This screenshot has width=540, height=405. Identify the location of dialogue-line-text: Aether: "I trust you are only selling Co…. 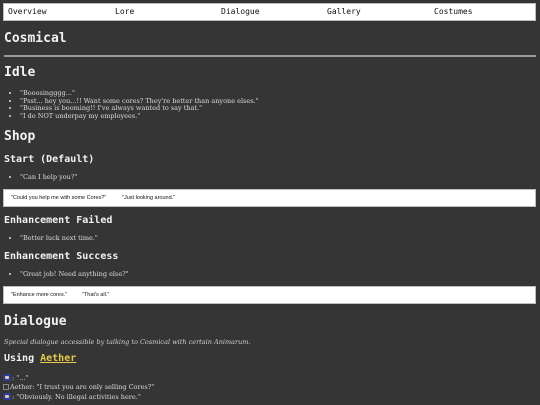
(82, 387).